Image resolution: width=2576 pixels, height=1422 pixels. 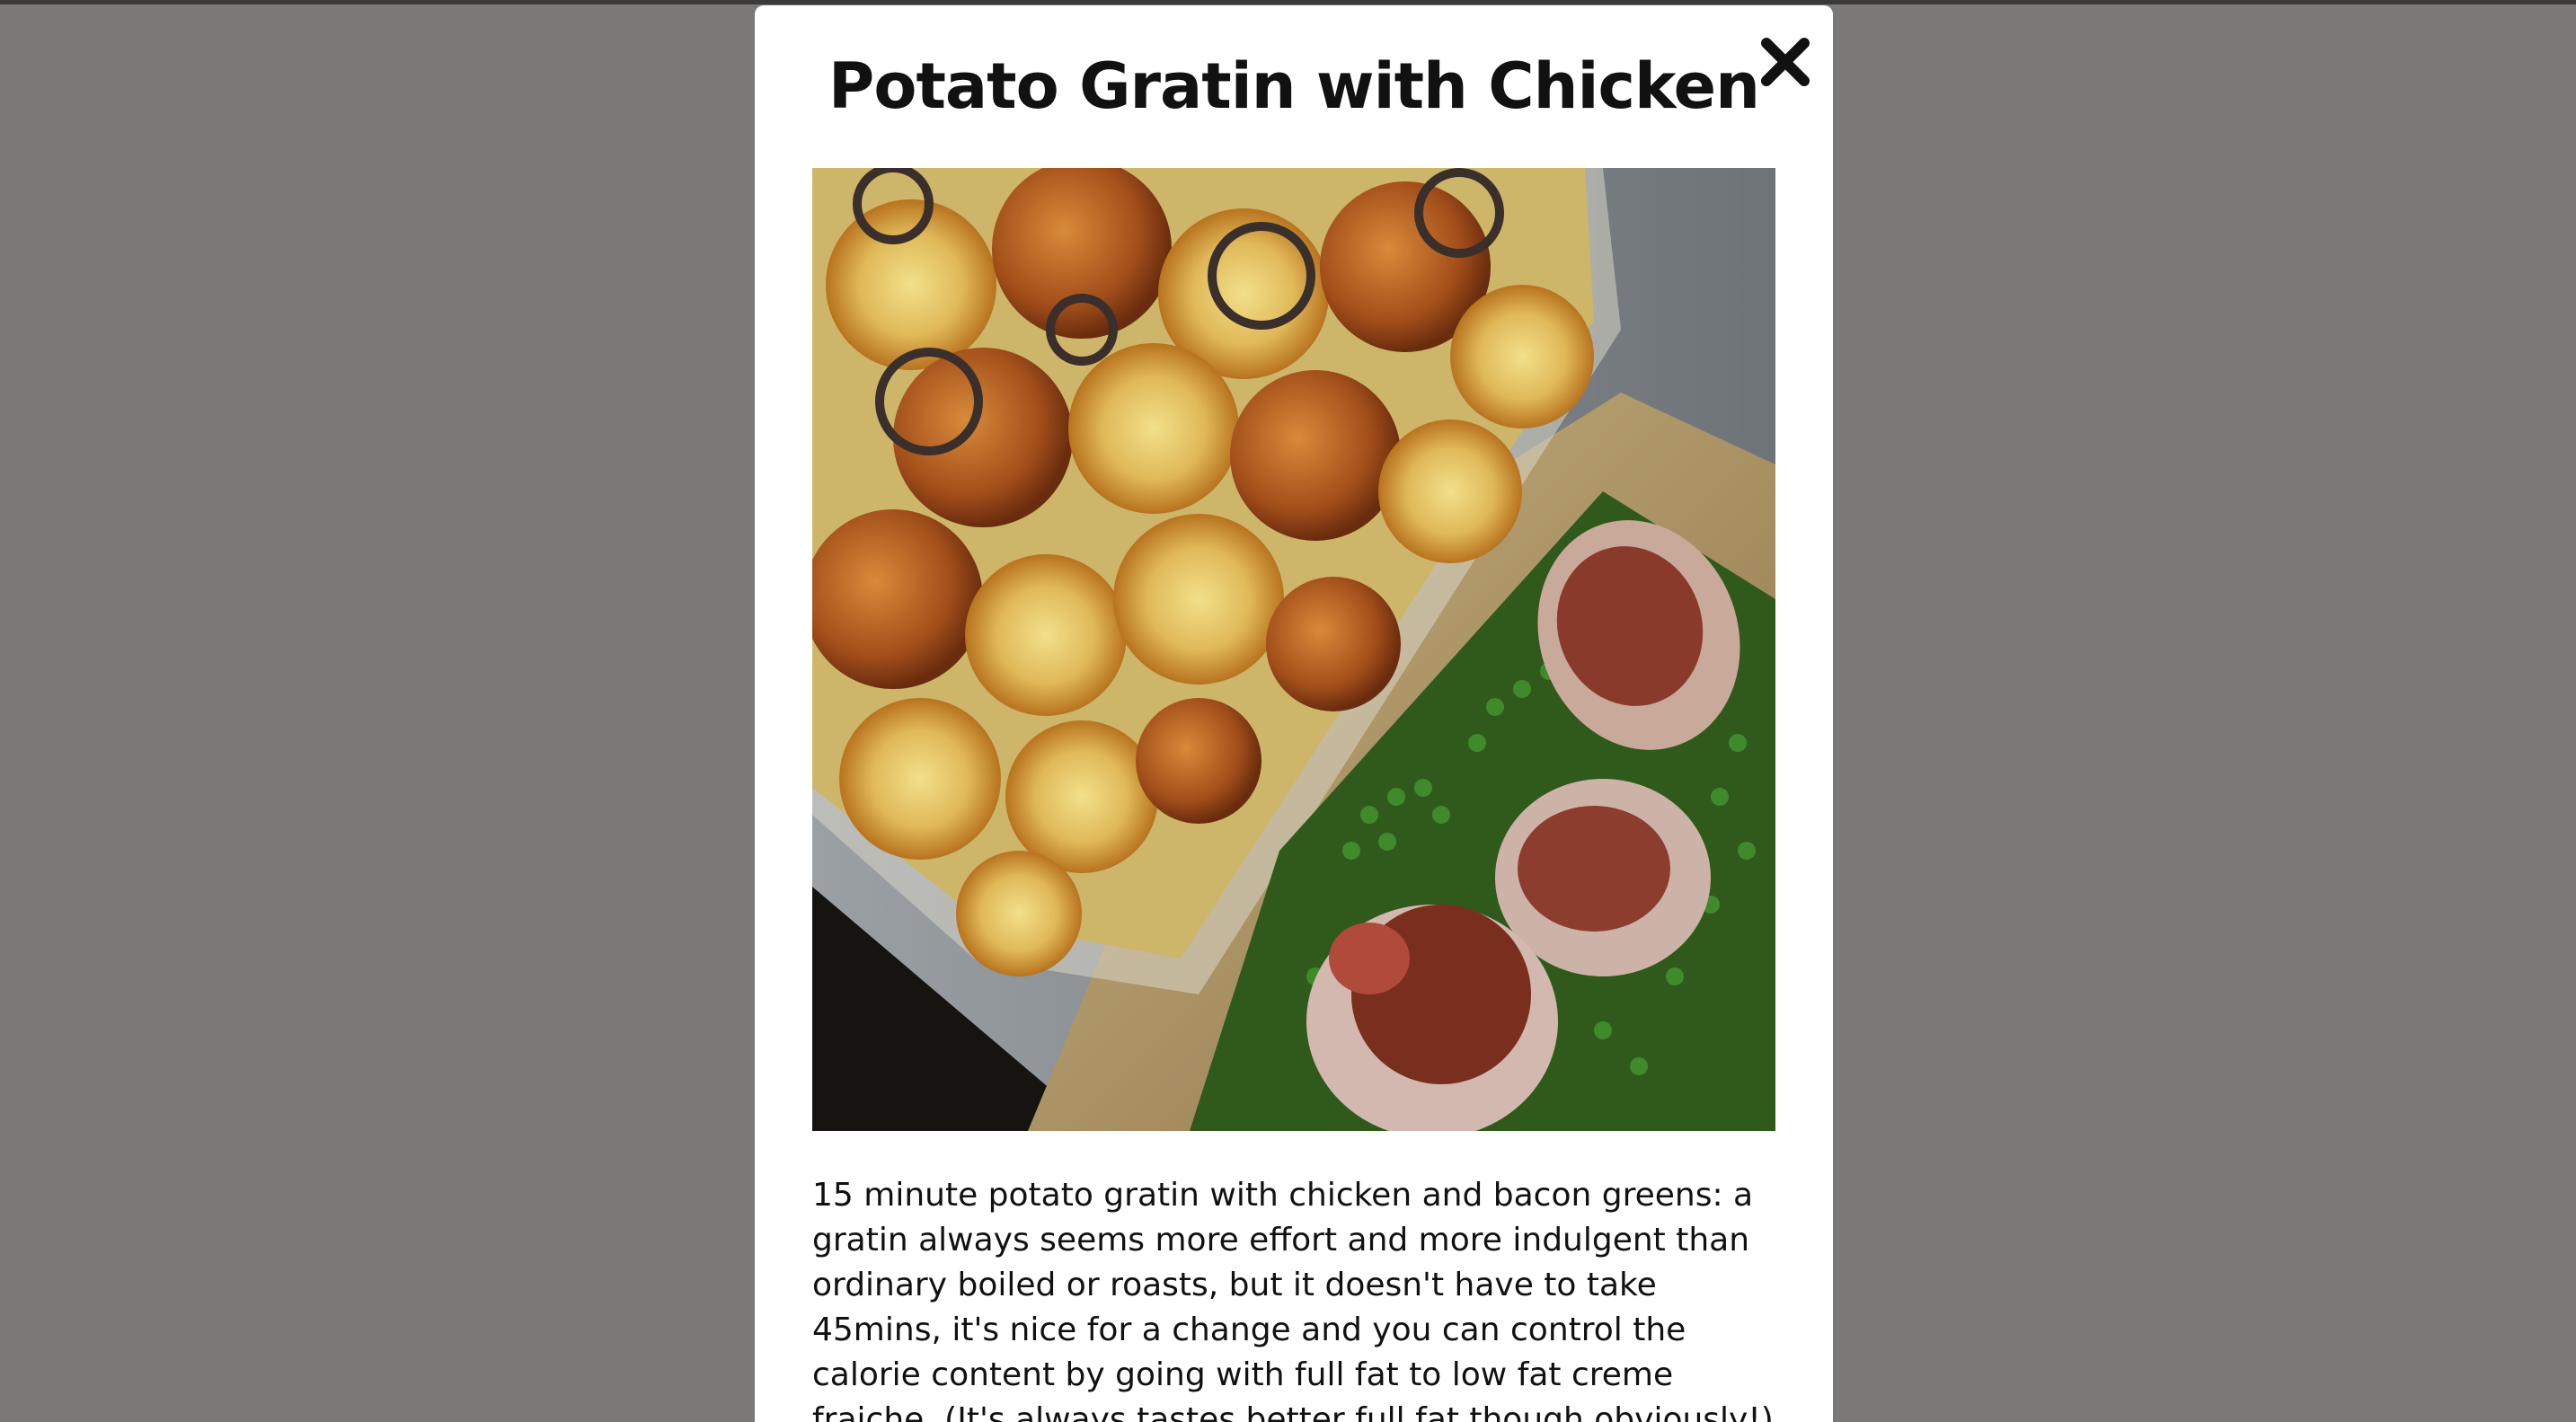 I want to click on close-icon, so click(x=1785, y=62).